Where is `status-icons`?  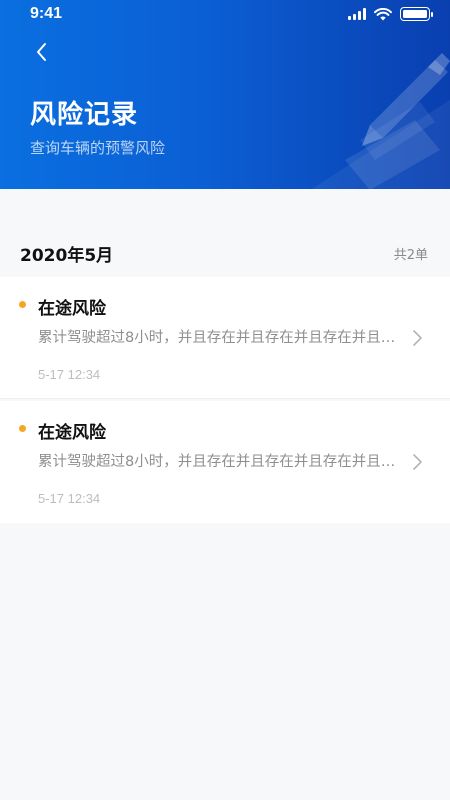 status-icons is located at coordinates (390, 14).